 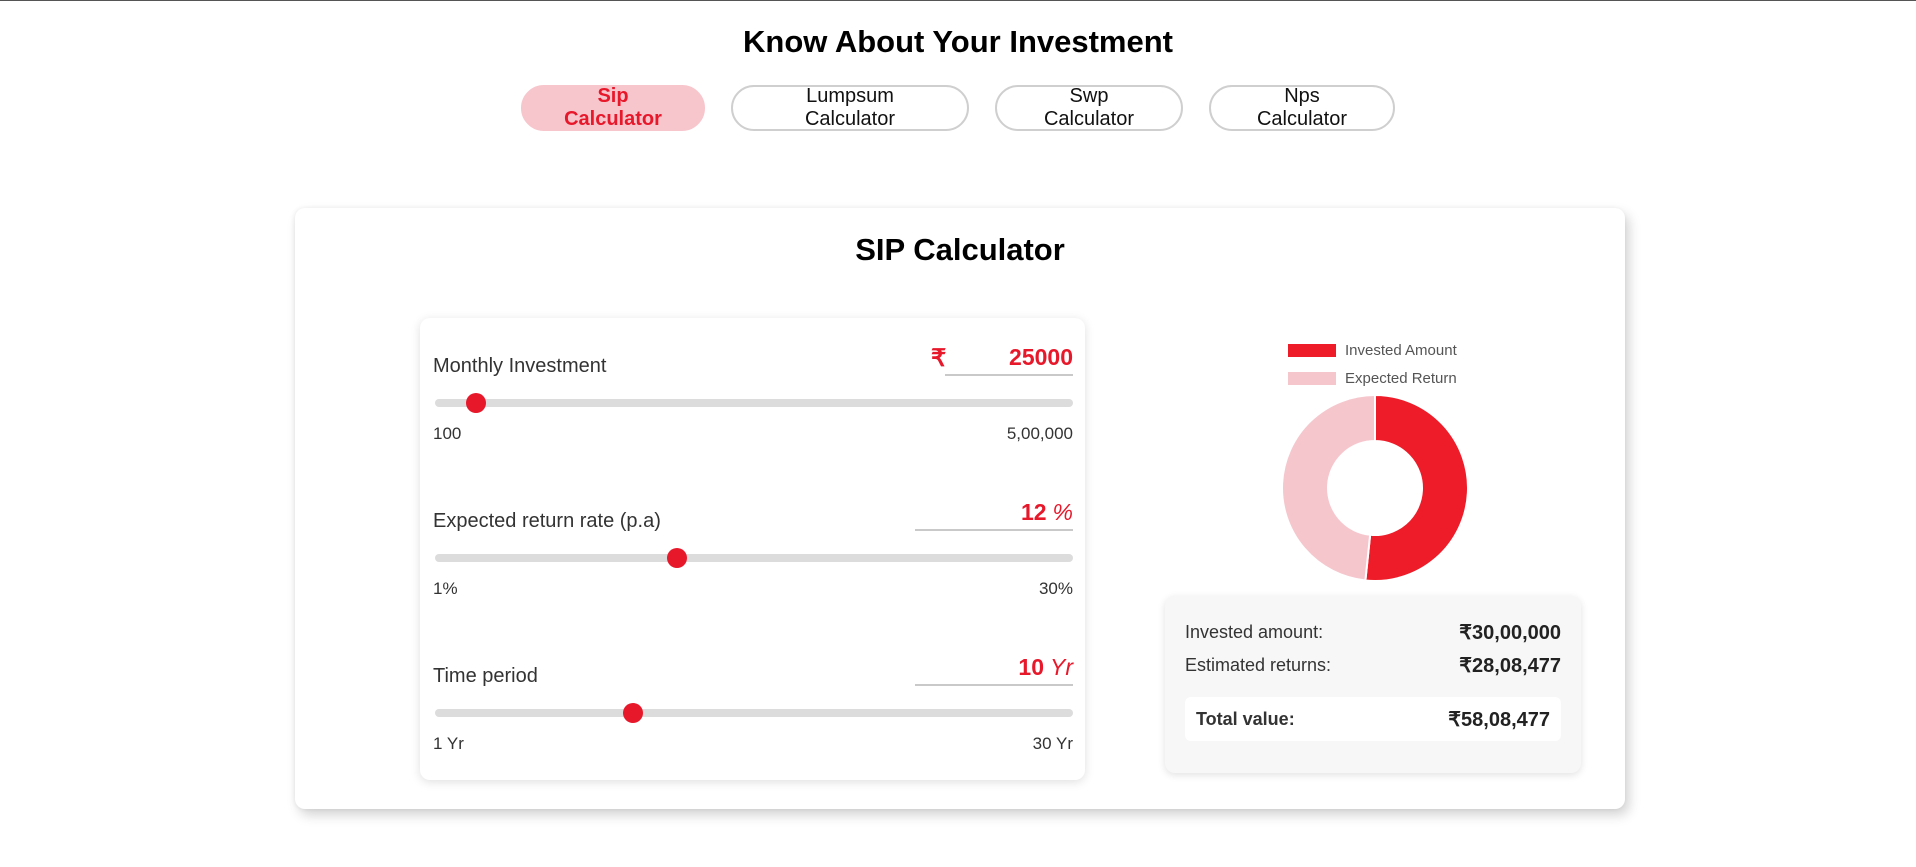 I want to click on legend-item-returns: Expected Return, so click(x=1372, y=378).